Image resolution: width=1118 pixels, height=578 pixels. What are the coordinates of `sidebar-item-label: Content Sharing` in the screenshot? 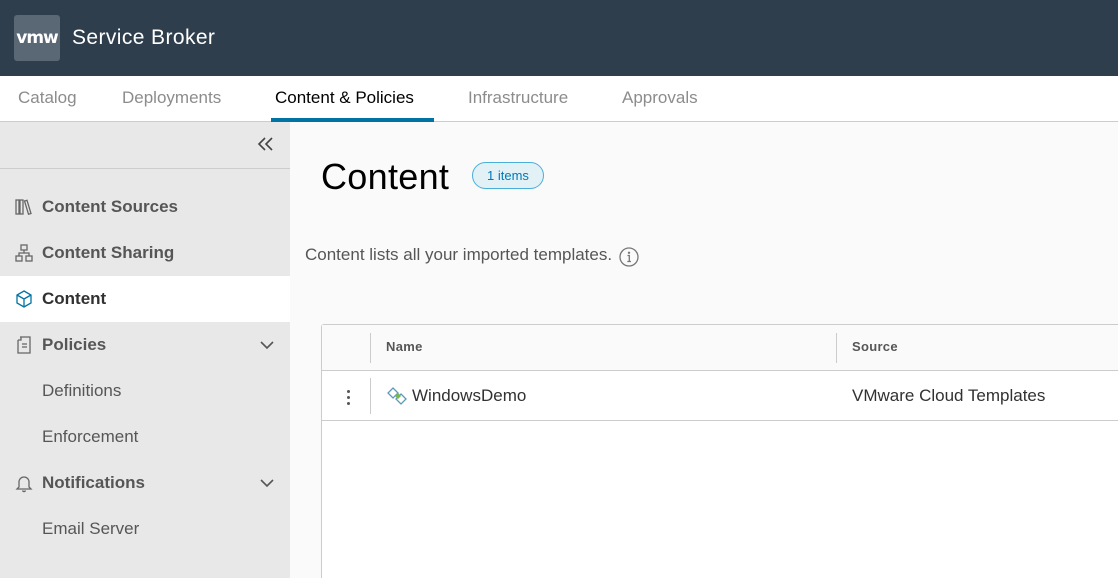 It's located at (108, 252).